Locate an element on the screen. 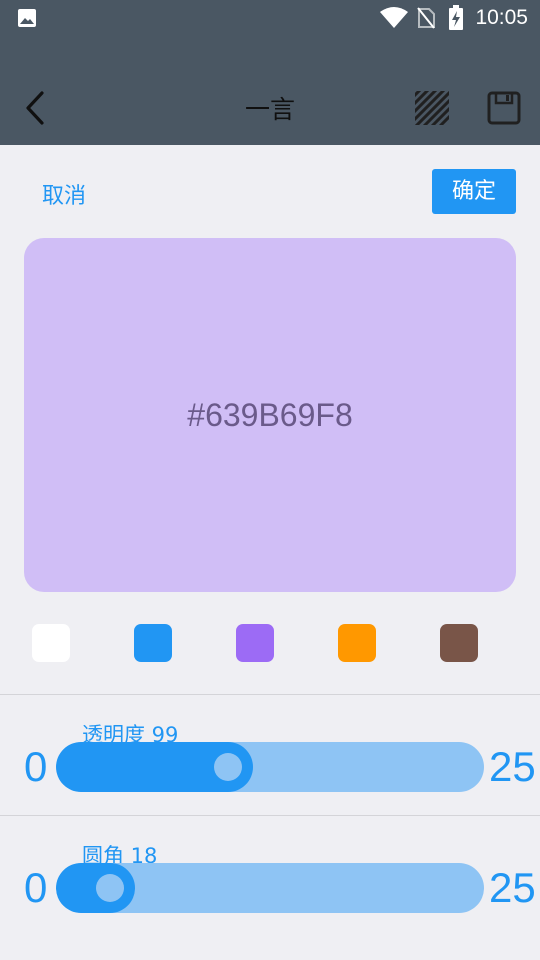  color-swatch-orange is located at coordinates (357, 643).